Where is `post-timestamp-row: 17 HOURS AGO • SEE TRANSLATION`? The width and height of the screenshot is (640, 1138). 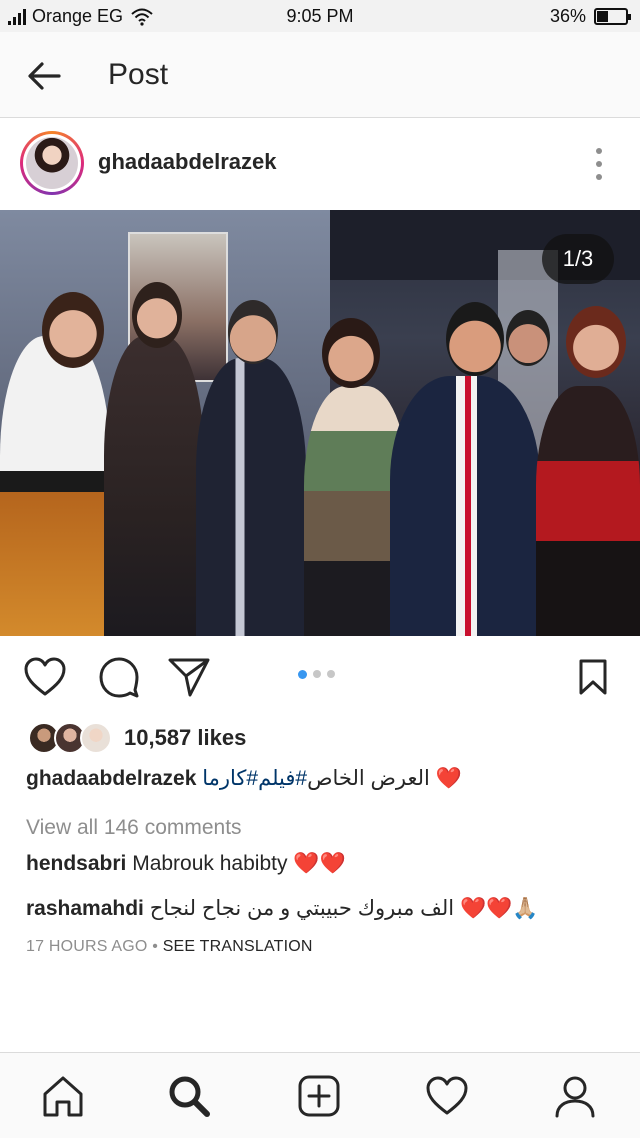
post-timestamp-row: 17 HOURS AGO • SEE TRANSLATION is located at coordinates (169, 947).